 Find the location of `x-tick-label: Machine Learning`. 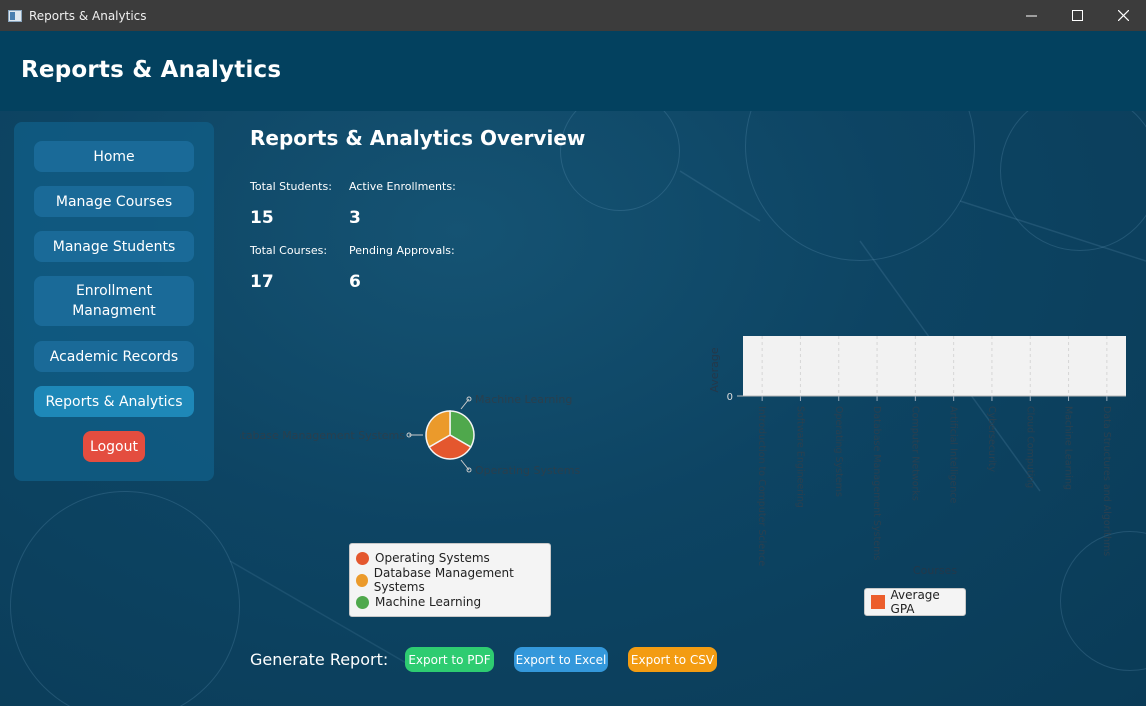

x-tick-label: Machine Learning is located at coordinates (1068, 448).